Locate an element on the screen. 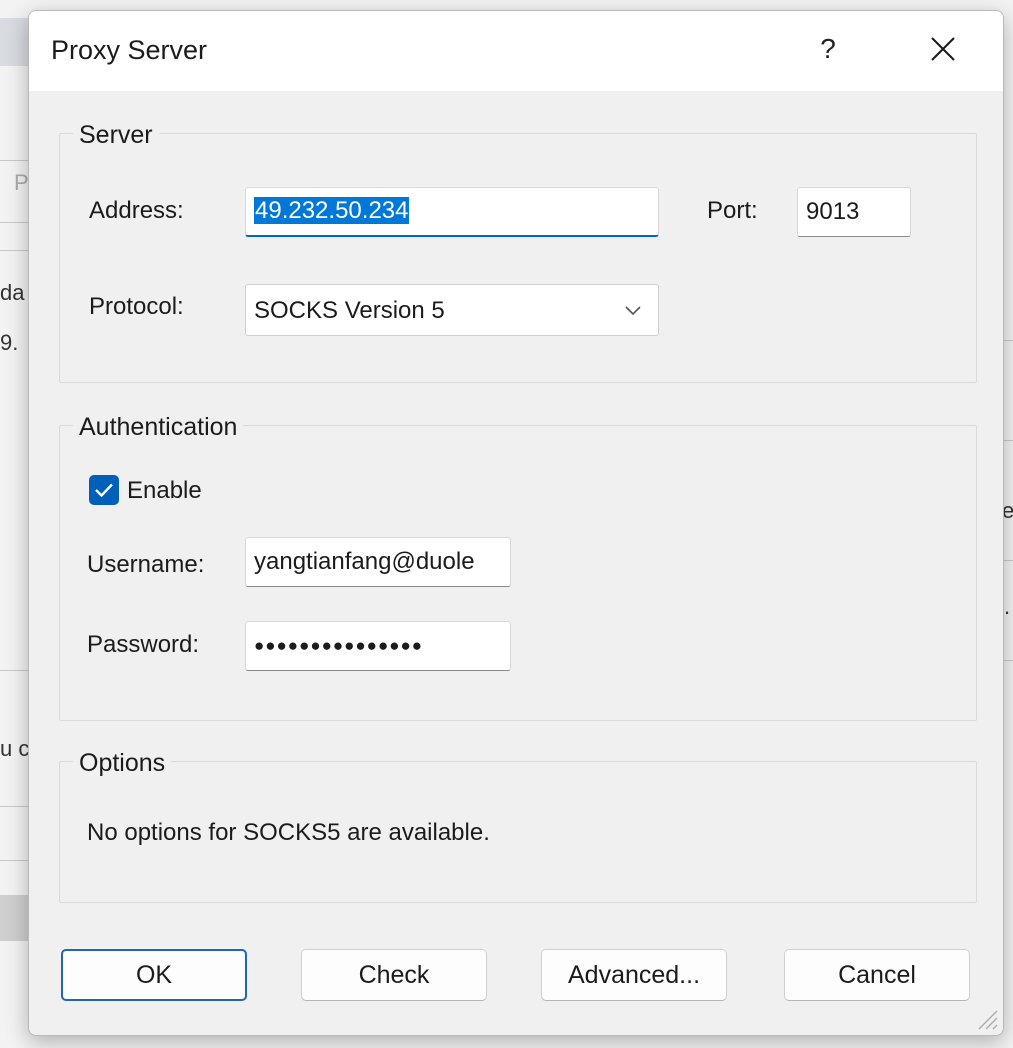 This screenshot has height=1048, width=1013. address-value: 49.232.50.234 is located at coordinates (332, 210).